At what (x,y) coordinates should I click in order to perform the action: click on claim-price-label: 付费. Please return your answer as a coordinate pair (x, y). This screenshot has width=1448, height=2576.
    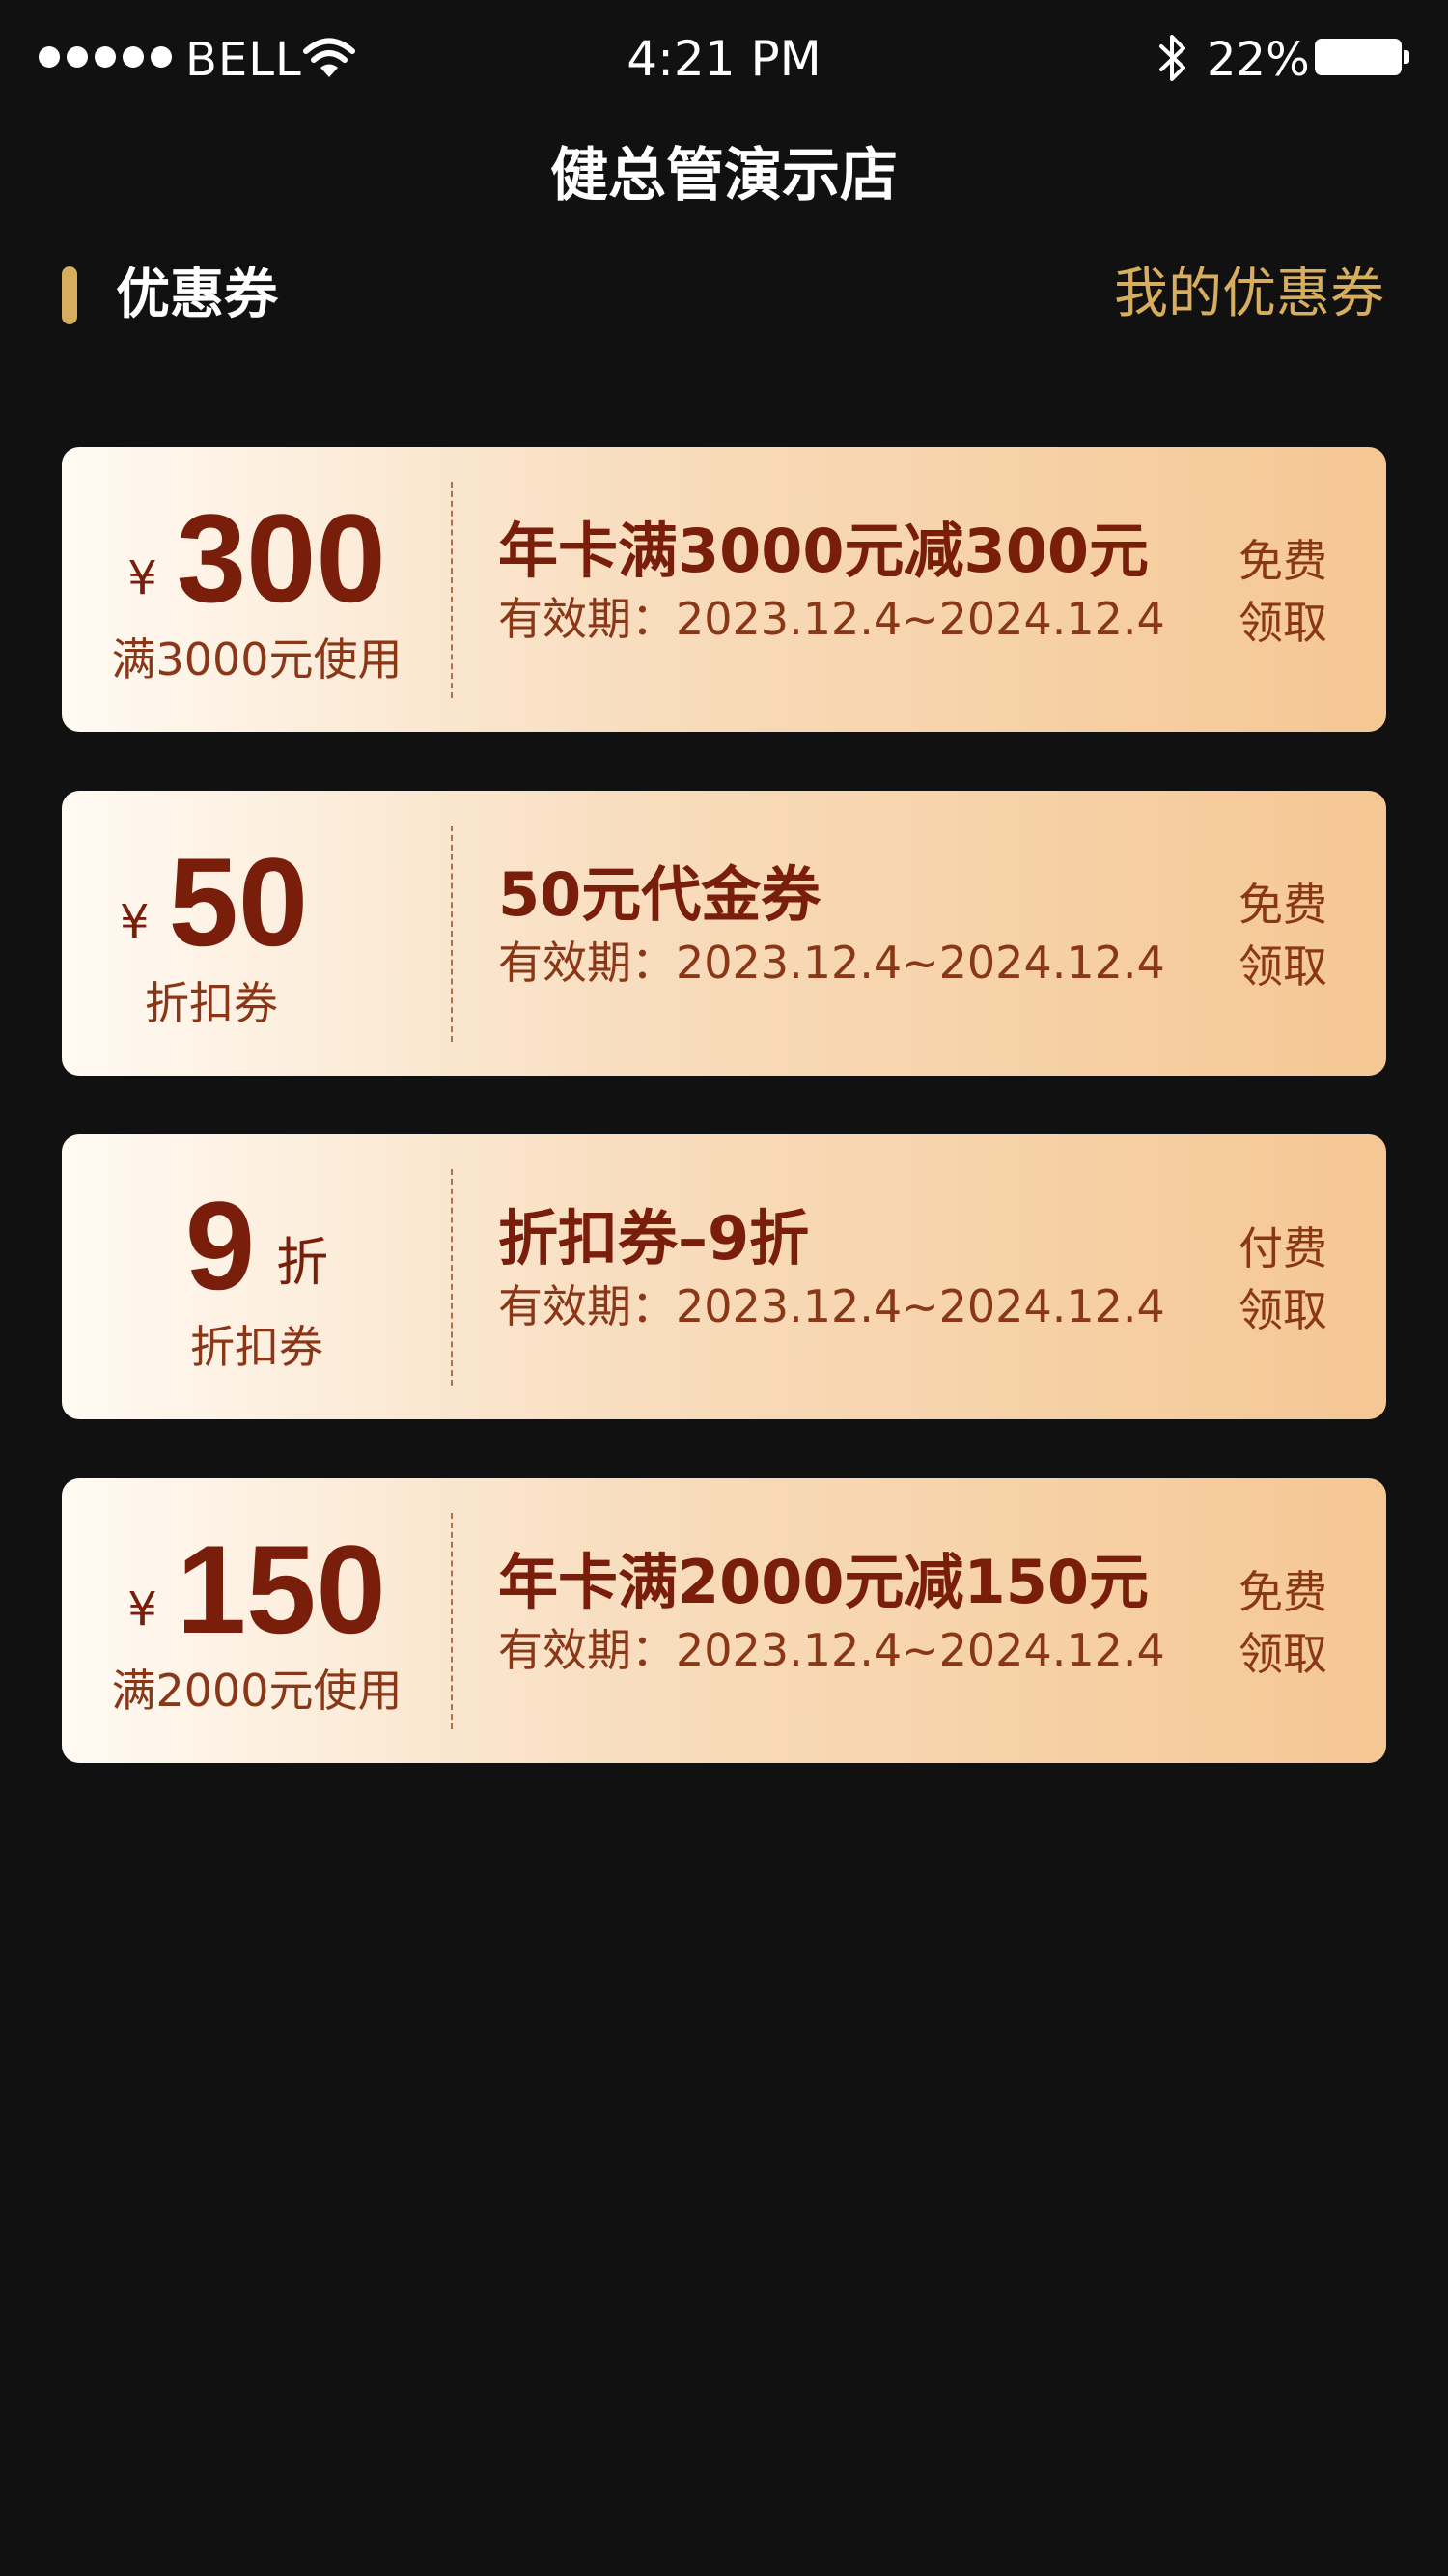
    Looking at the image, I should click on (1283, 1248).